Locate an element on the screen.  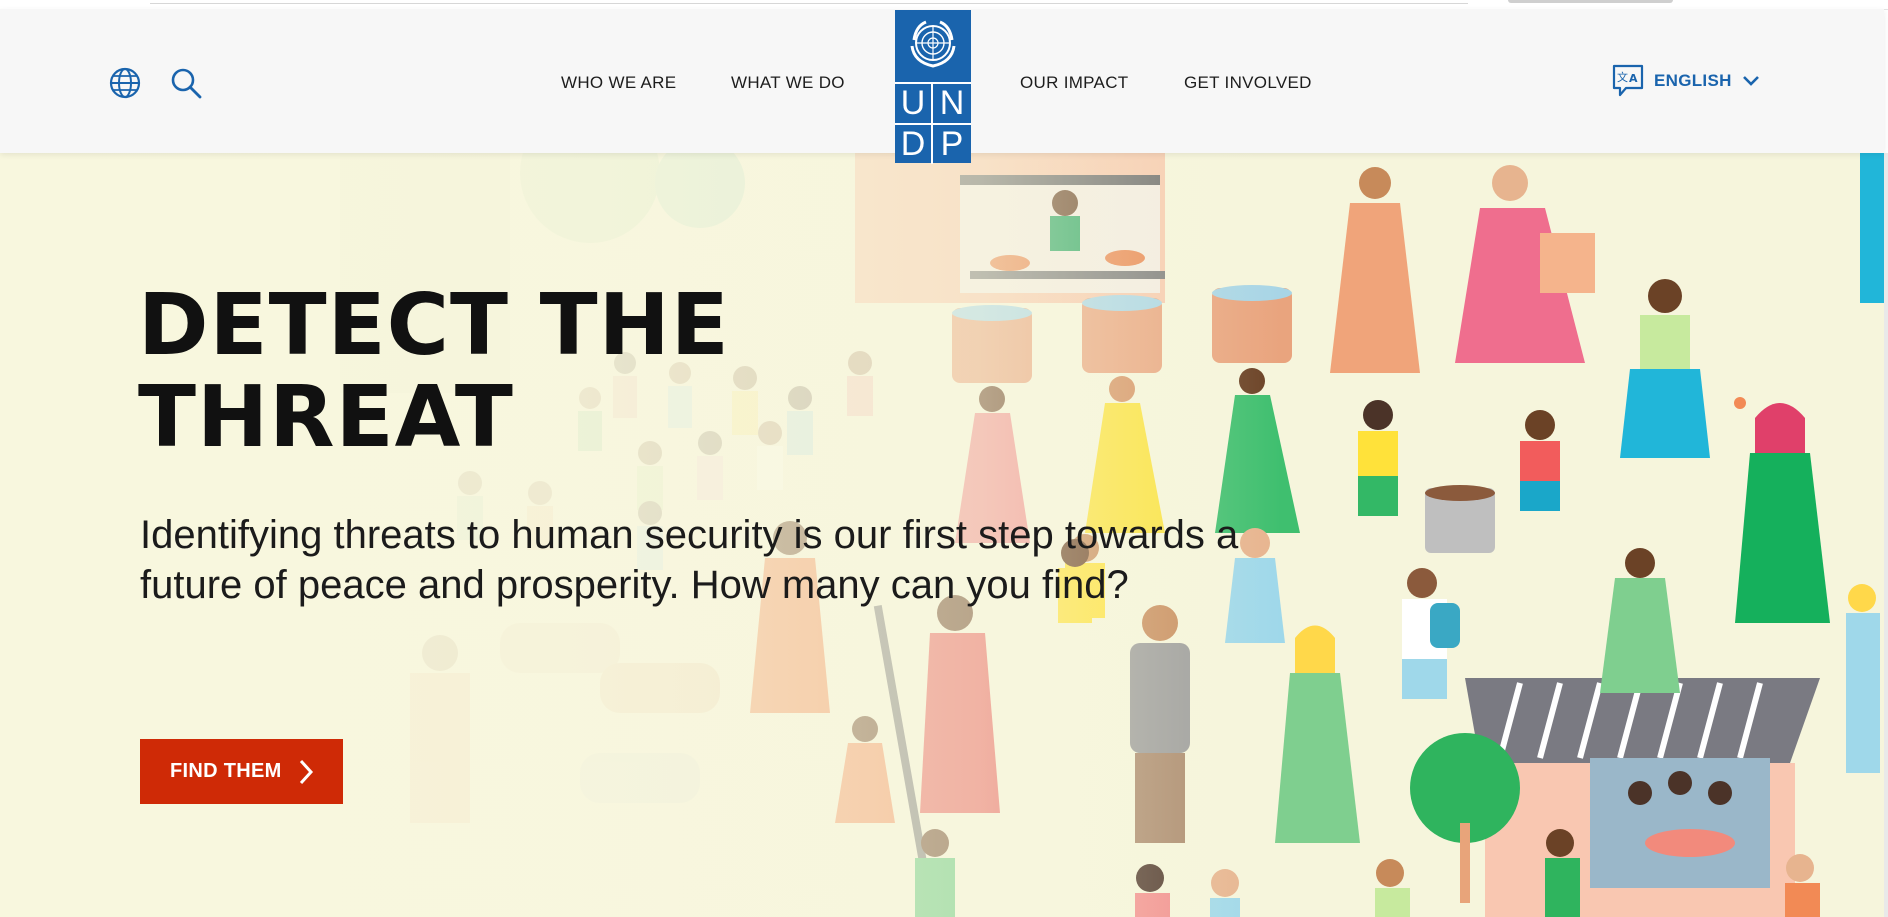
globe-icon is located at coordinates (125, 83).